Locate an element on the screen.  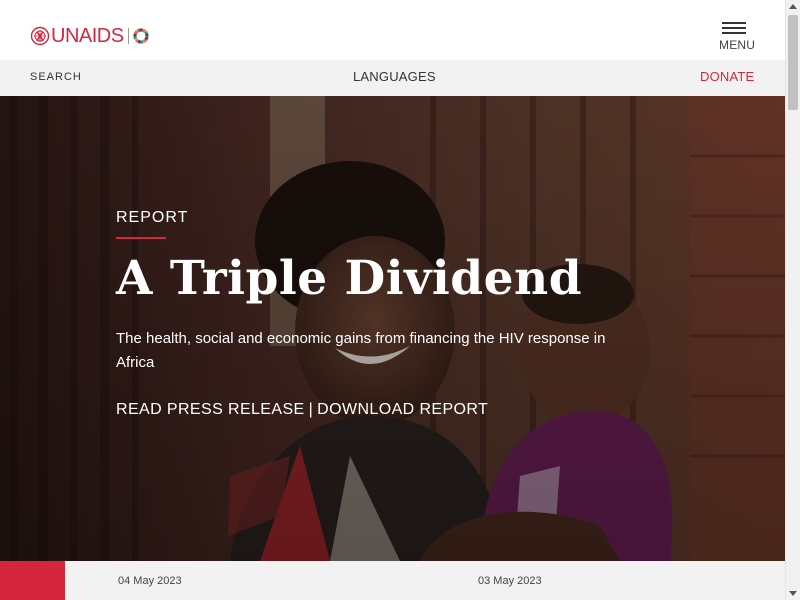
utility-bar: SEARCH LANGUAGES DONATE is located at coordinates (392, 78).